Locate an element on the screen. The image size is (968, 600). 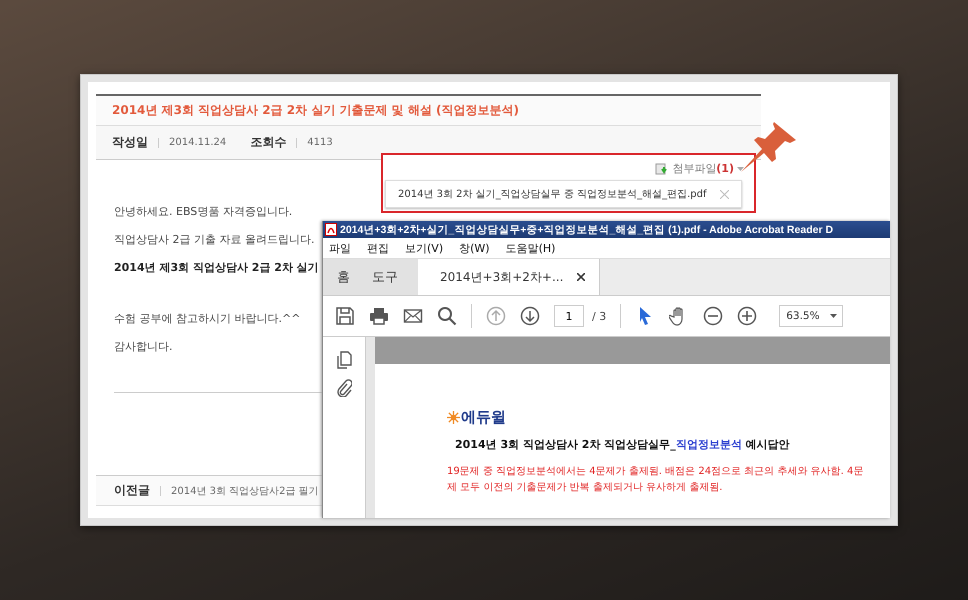
post-paragraph: 직업상담사 2급 기출 자료 올려드립니다. is located at coordinates (214, 239).